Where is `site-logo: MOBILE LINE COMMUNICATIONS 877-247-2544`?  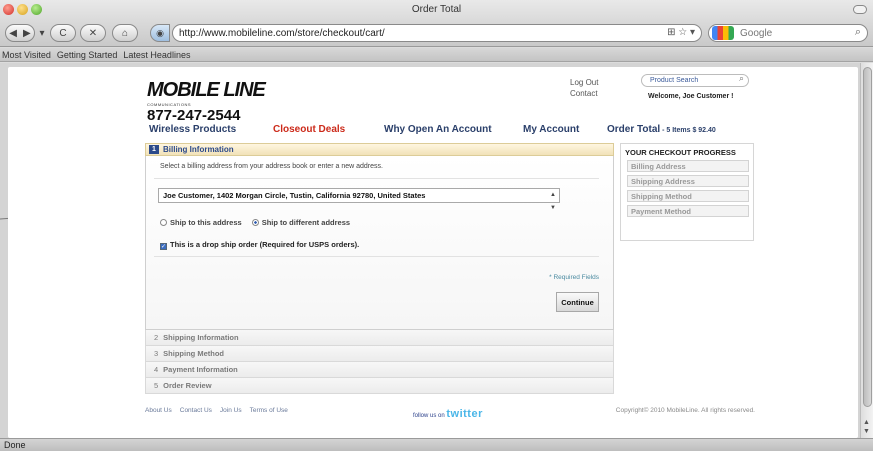 site-logo: MOBILE LINE COMMUNICATIONS 877-247-2544 is located at coordinates (206, 101).